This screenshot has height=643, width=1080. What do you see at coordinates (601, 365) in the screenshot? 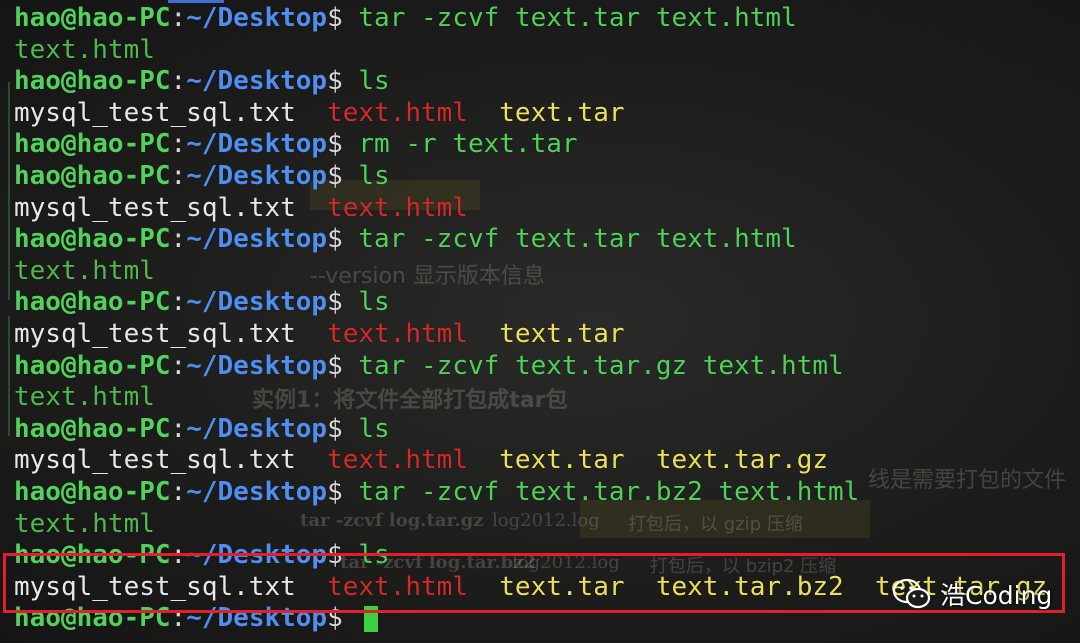
I see `command-text: tar -zcvf text.tar.gz text.html` at bounding box center [601, 365].